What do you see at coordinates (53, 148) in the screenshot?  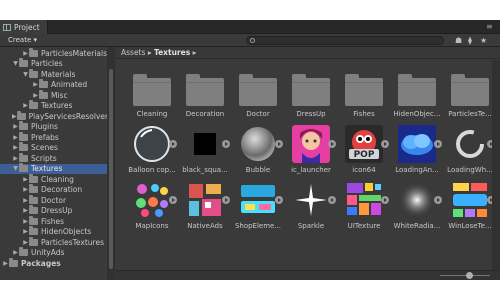 I see `tree-item-scenes: ▶ Scenes` at bounding box center [53, 148].